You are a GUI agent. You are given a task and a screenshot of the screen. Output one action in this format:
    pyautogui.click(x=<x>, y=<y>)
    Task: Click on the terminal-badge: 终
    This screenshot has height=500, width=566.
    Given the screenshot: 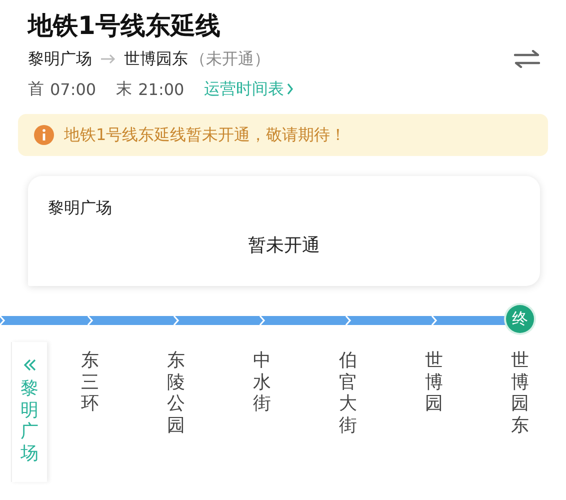 What is the action you would take?
    pyautogui.click(x=520, y=319)
    